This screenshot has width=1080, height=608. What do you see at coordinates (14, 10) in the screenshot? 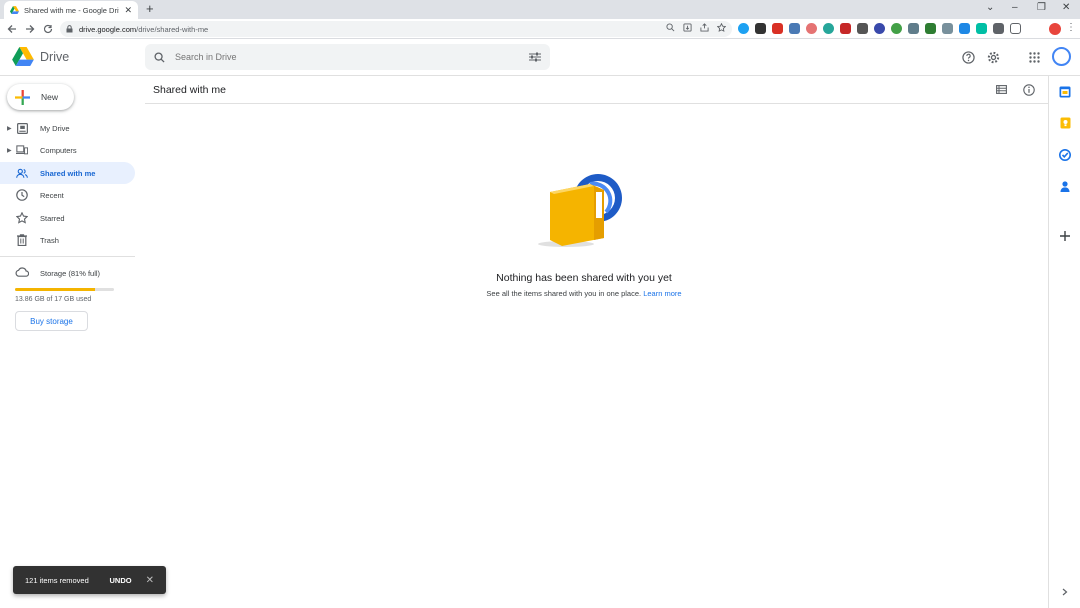
I see `drive-favicon-icon` at bounding box center [14, 10].